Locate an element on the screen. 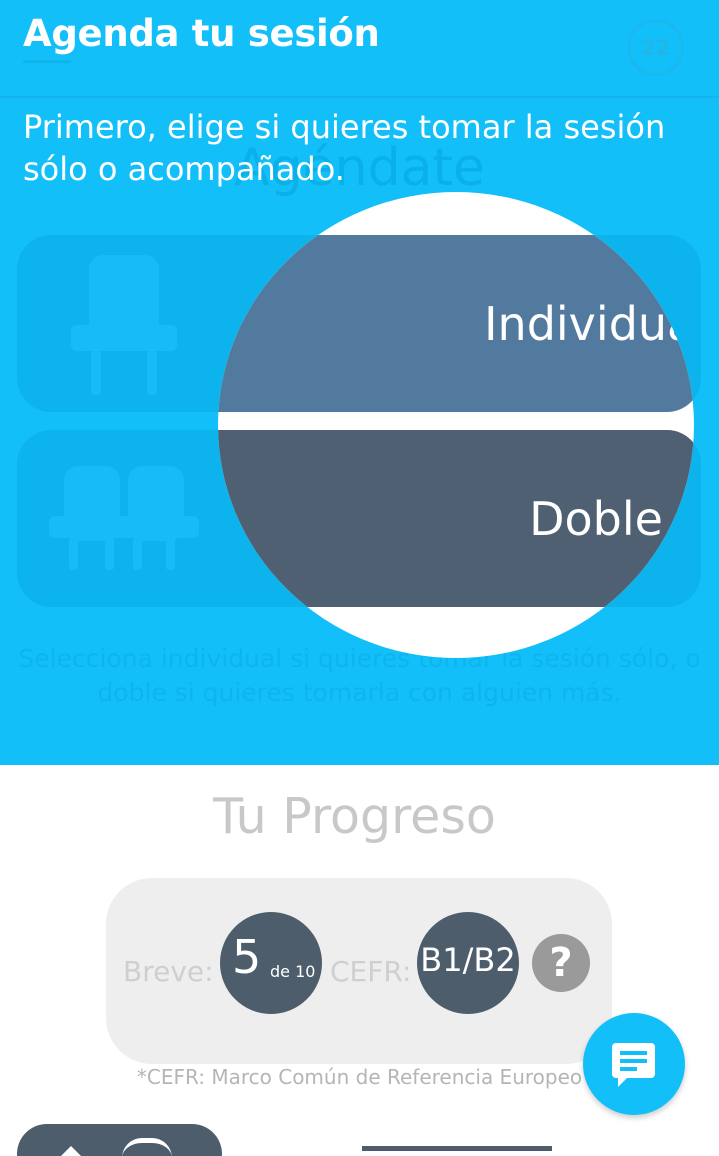  doble-button: Doble is located at coordinates (456, 518).